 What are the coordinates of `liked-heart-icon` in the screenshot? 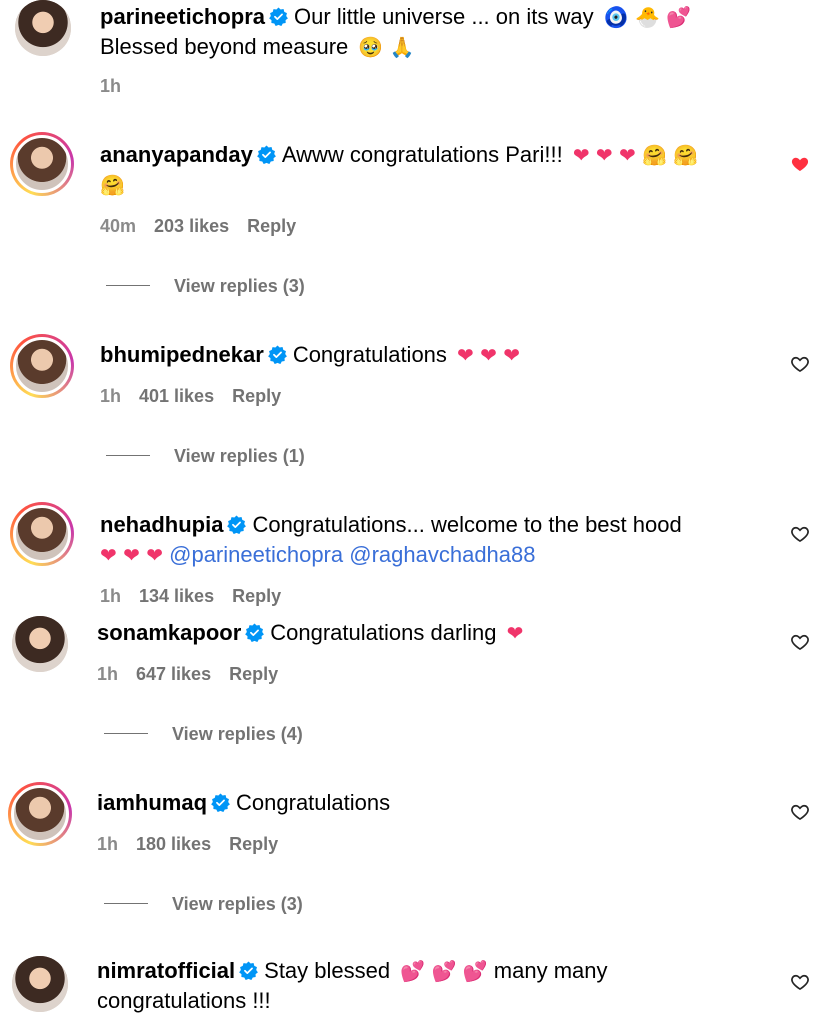 It's located at (800, 164).